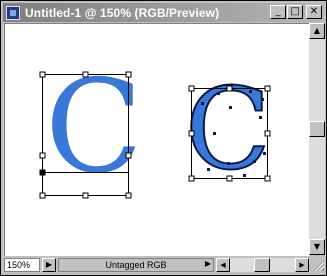 This screenshot has width=327, height=276. I want to click on info-menu-arrow-icon: ▶, so click(208, 265).